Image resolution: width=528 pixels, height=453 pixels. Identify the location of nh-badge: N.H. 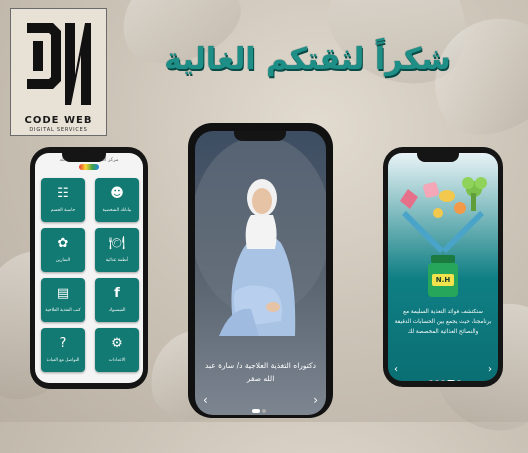
(443, 280).